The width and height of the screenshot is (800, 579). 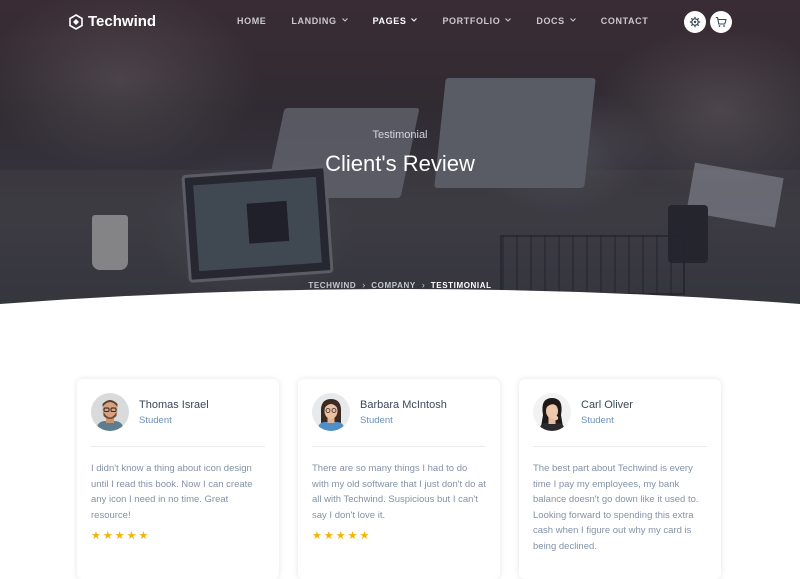 What do you see at coordinates (400, 135) in the screenshot?
I see `hero-kicker: Testimonial` at bounding box center [400, 135].